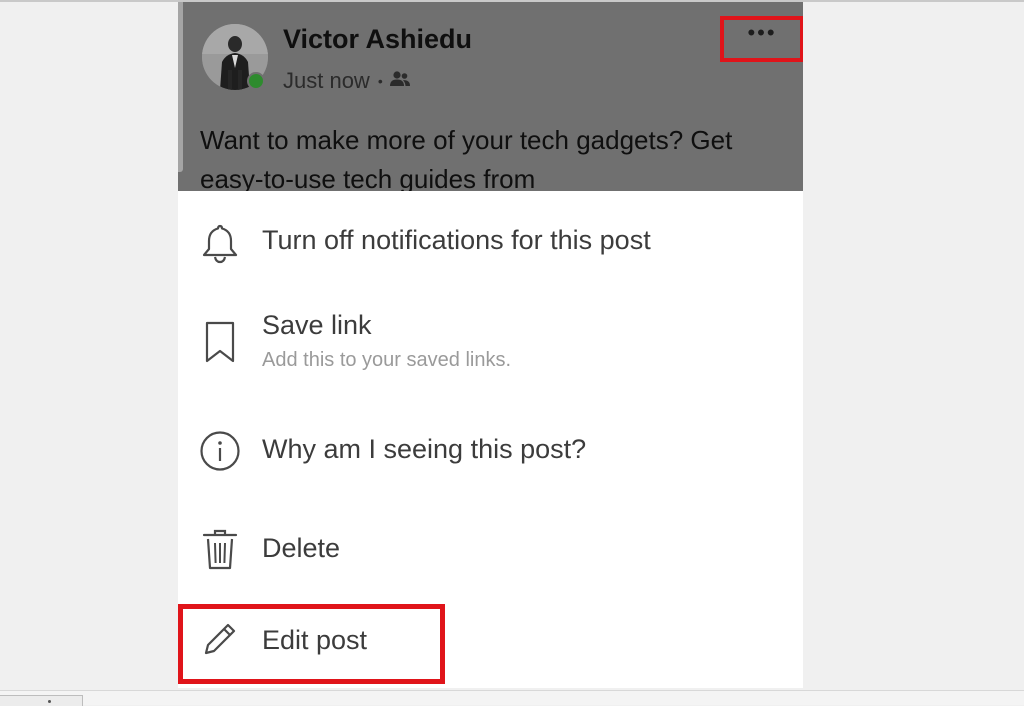  I want to click on window-bottom-strip, so click(512, 698).